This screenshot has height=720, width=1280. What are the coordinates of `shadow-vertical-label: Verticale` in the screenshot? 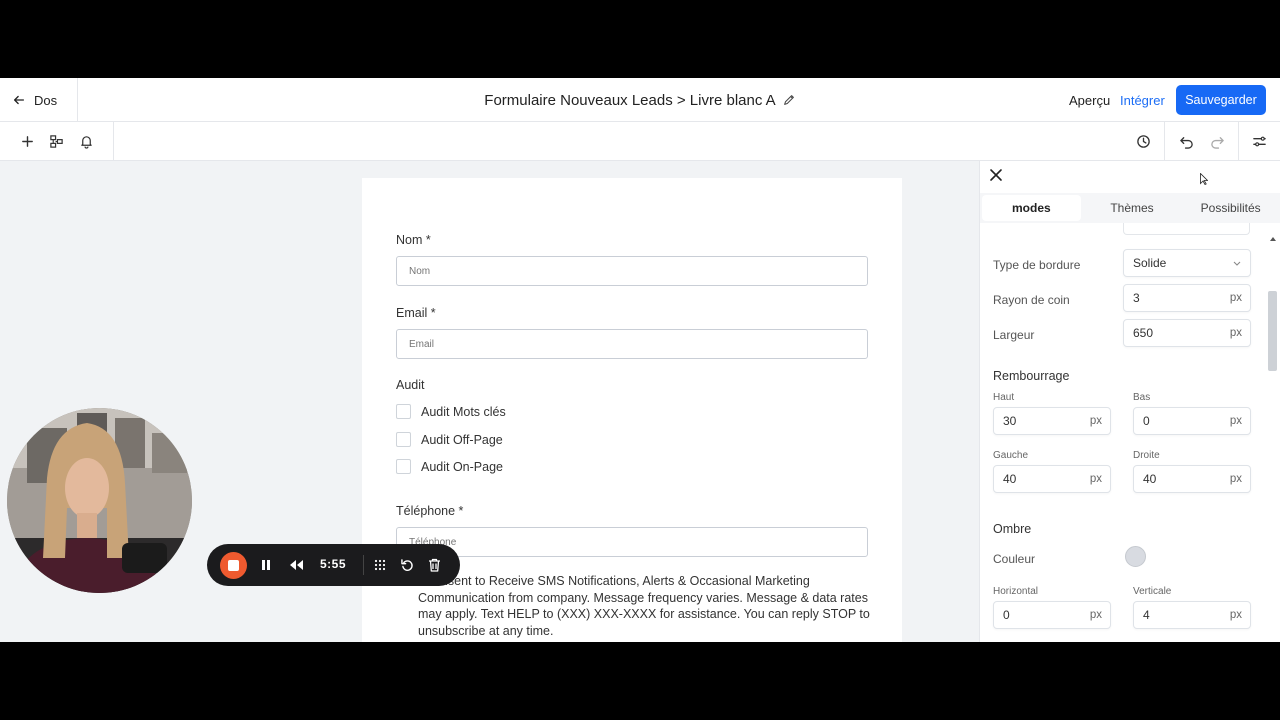 It's located at (1152, 591).